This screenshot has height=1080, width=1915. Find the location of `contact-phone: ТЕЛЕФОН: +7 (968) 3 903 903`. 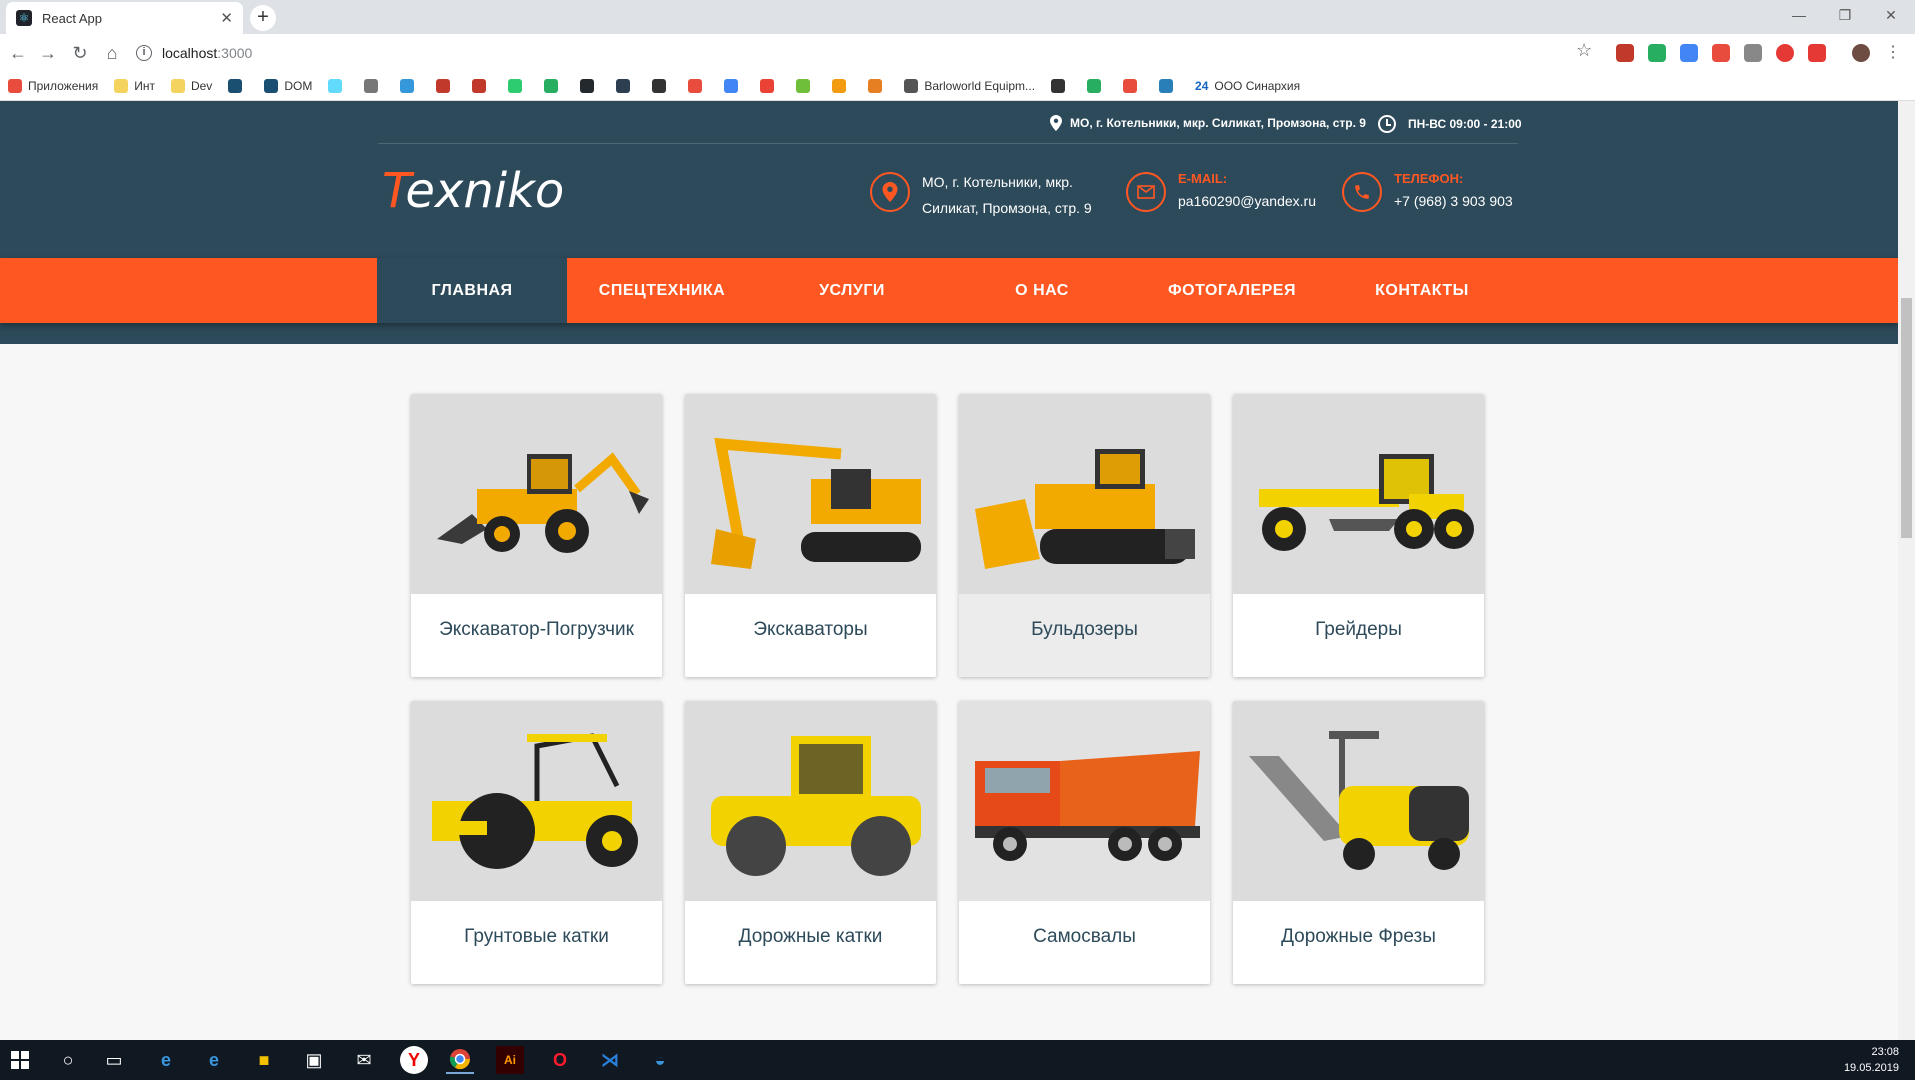

contact-phone: ТЕЛЕФОН: +7 (968) 3 903 903 is located at coordinates (1427, 191).